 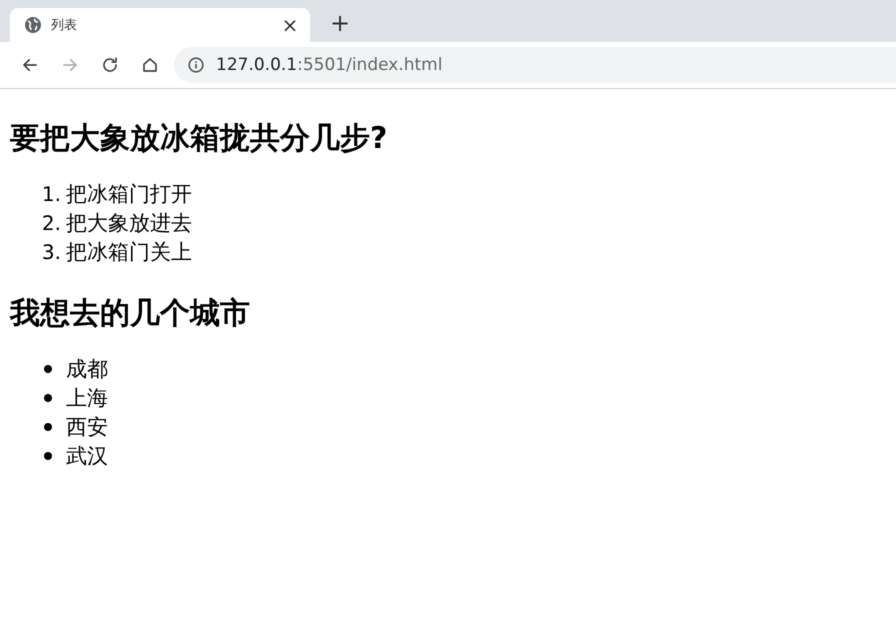 What do you see at coordinates (51, 252) in the screenshot?
I see `list-number: 3.` at bounding box center [51, 252].